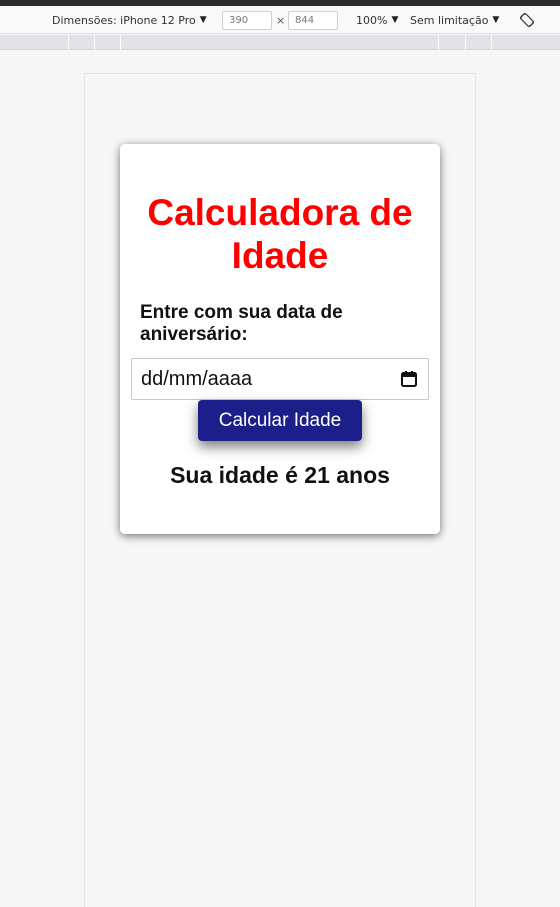 The height and width of the screenshot is (907, 560). What do you see at coordinates (280, 420) in the screenshot?
I see `calculate-age-button: Calcular Idade` at bounding box center [280, 420].